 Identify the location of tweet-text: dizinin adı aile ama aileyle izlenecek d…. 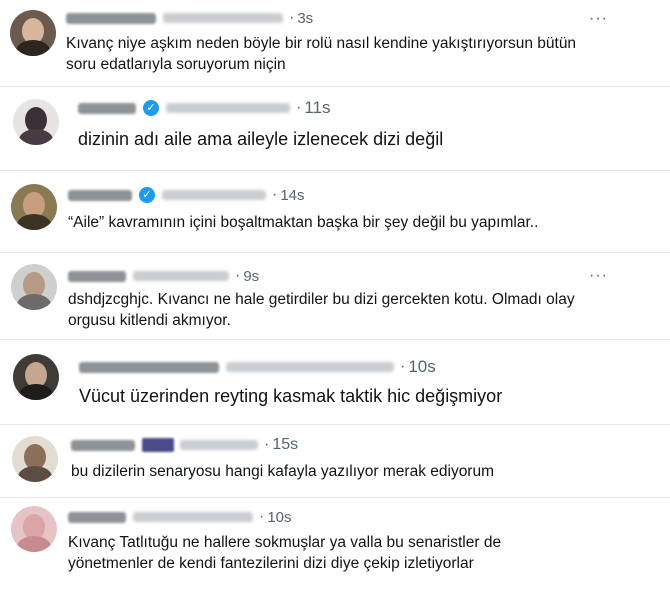
(261, 139).